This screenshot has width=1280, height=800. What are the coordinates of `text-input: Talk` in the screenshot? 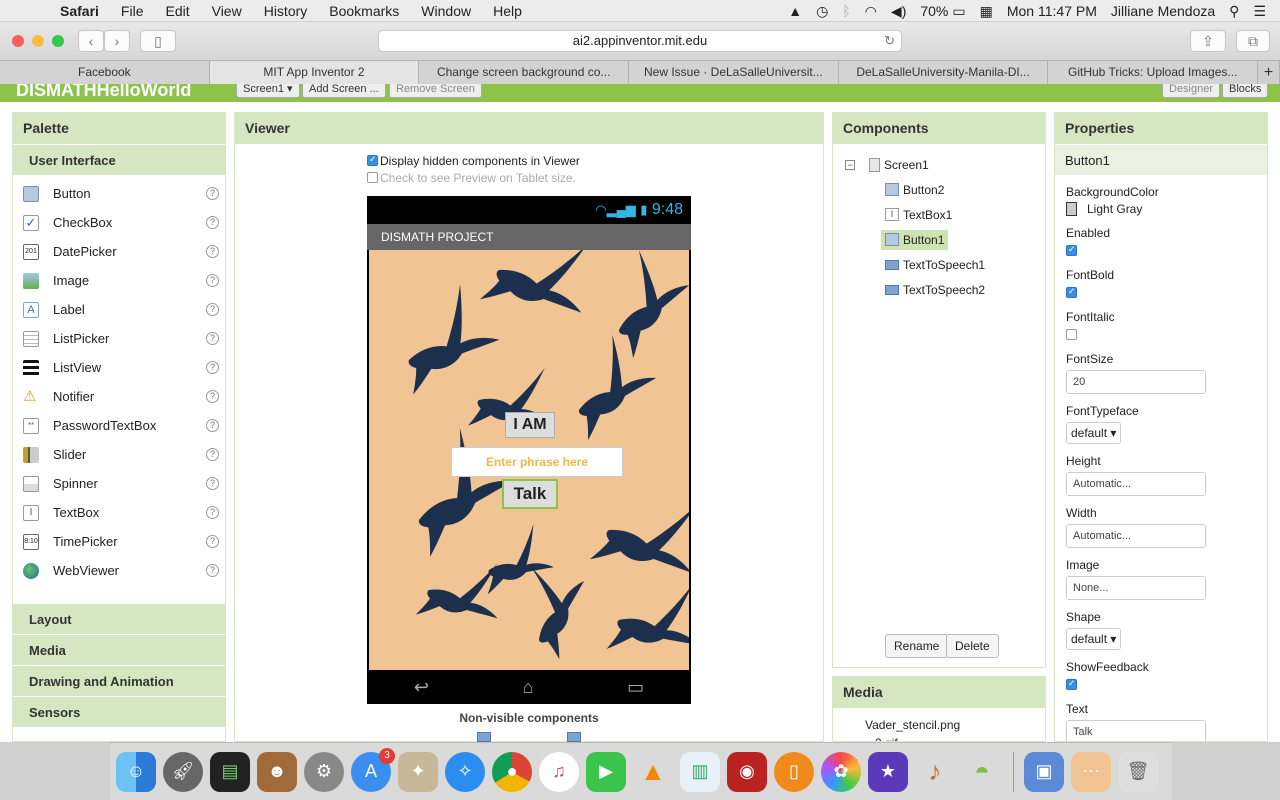 It's located at (1136, 730).